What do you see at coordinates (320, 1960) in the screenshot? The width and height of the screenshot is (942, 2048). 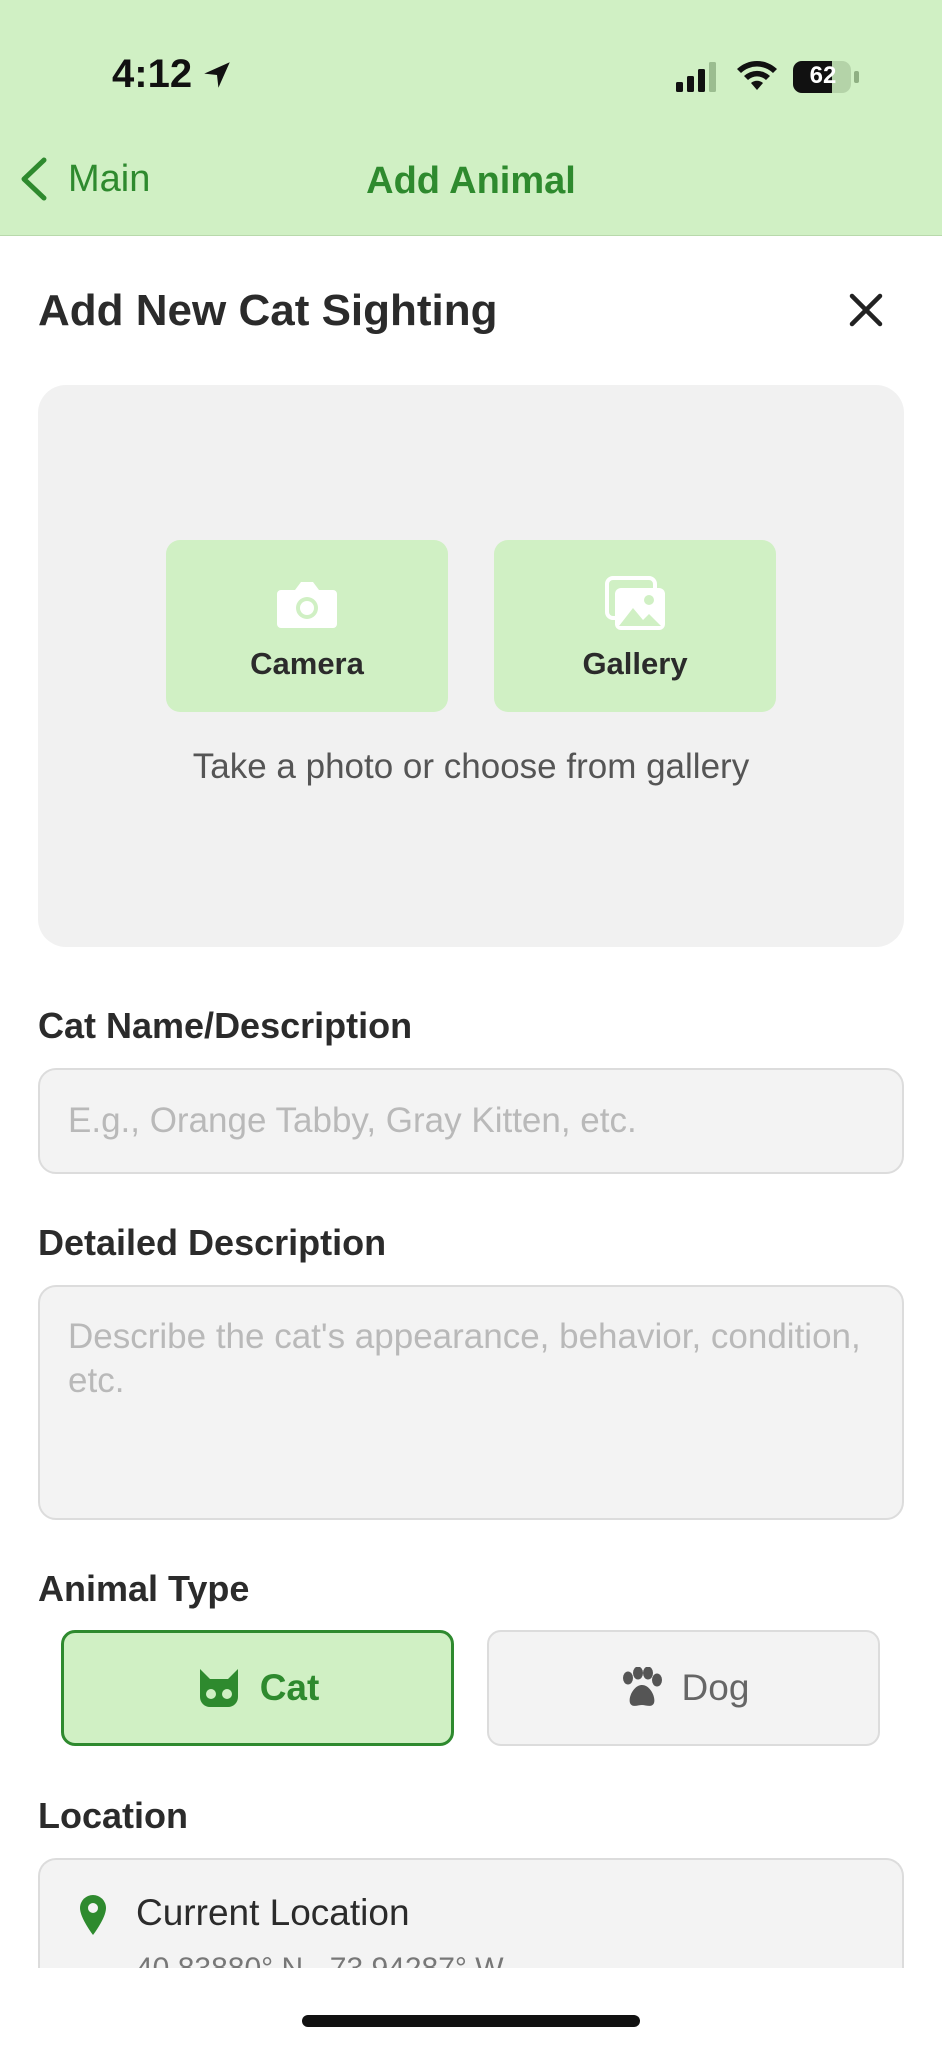 I see `location-coordinates: 40.83880° N, -73.94287° W` at bounding box center [320, 1960].